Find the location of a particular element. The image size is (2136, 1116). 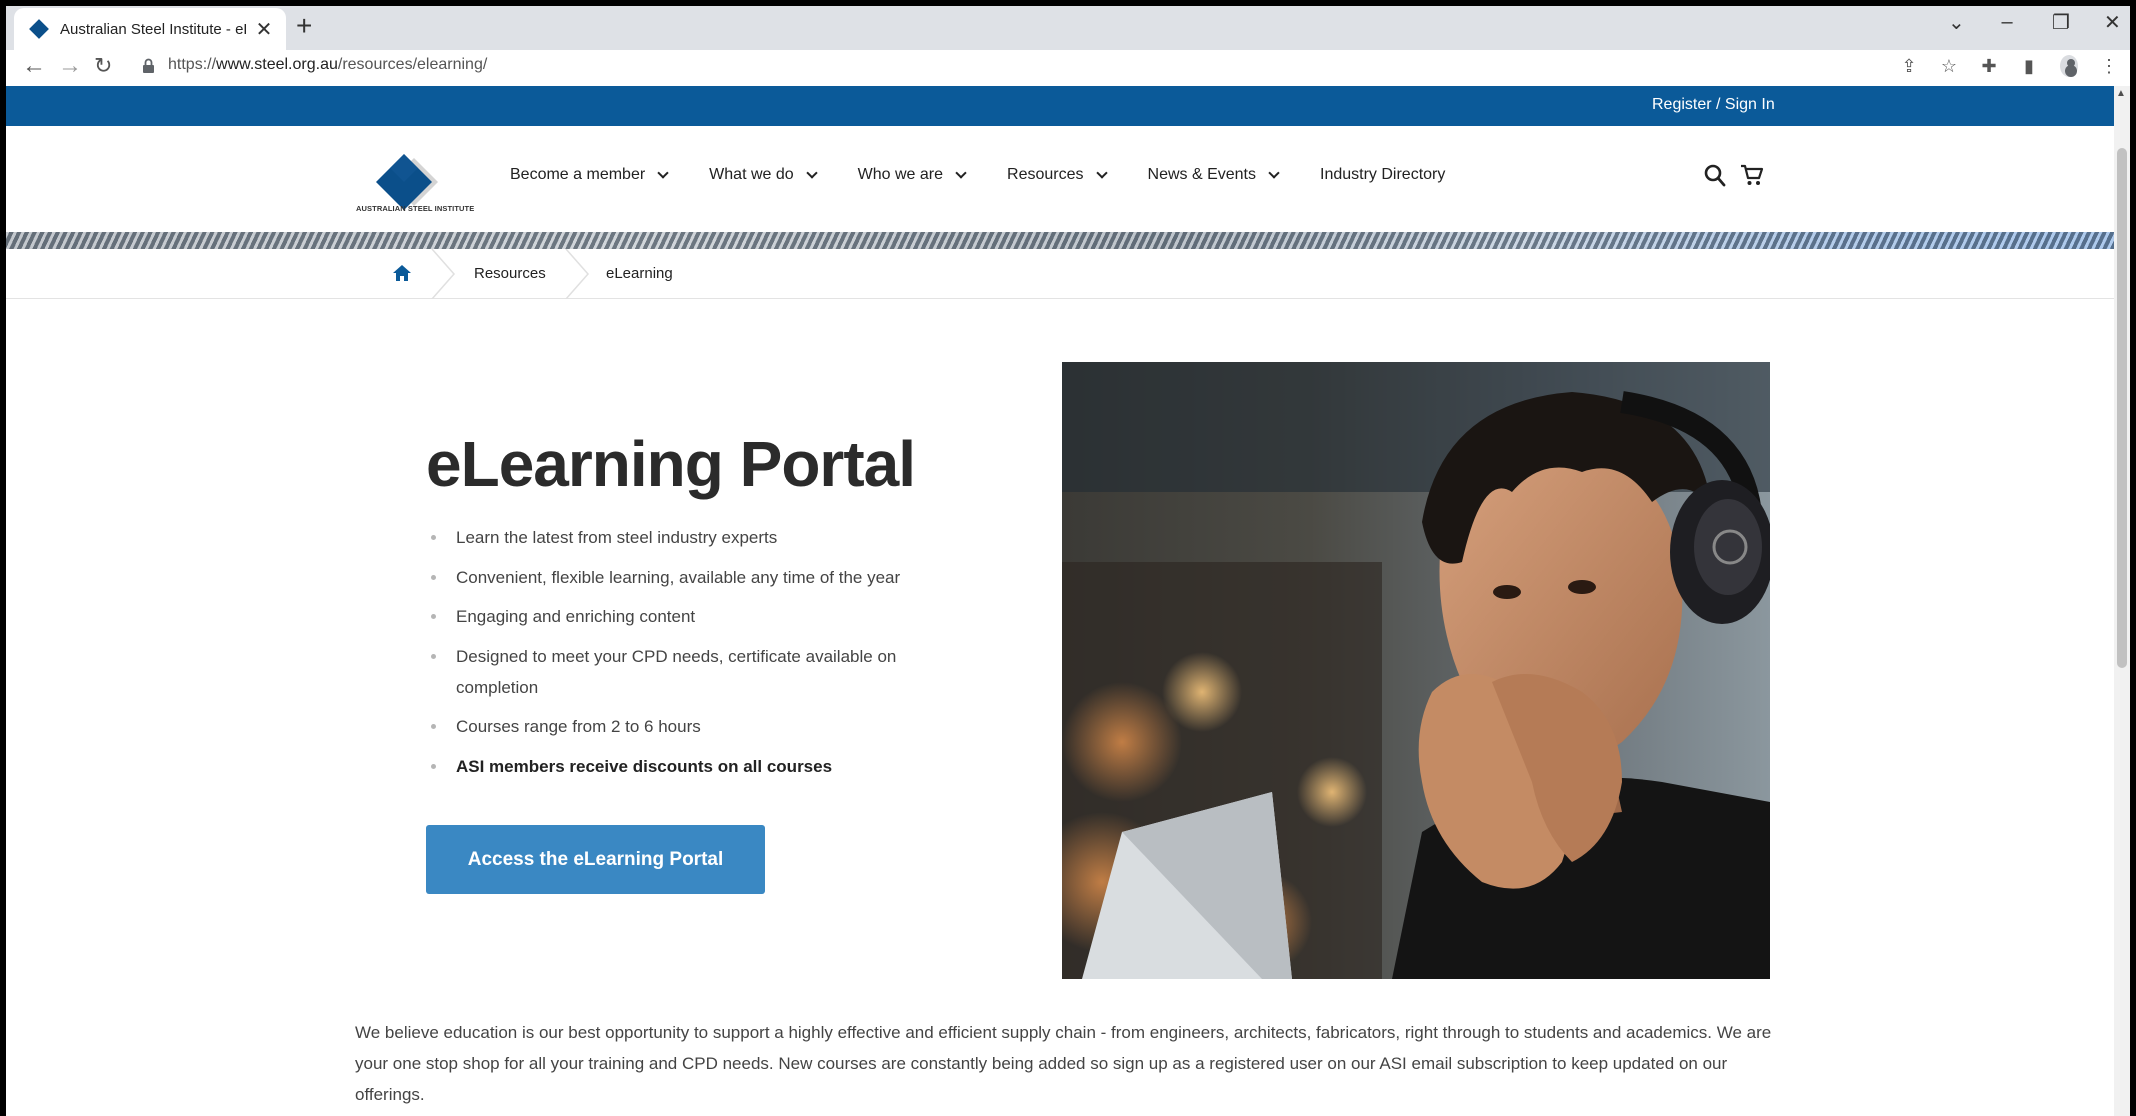

list-item: Engaging and enriching content is located at coordinates (690, 616).